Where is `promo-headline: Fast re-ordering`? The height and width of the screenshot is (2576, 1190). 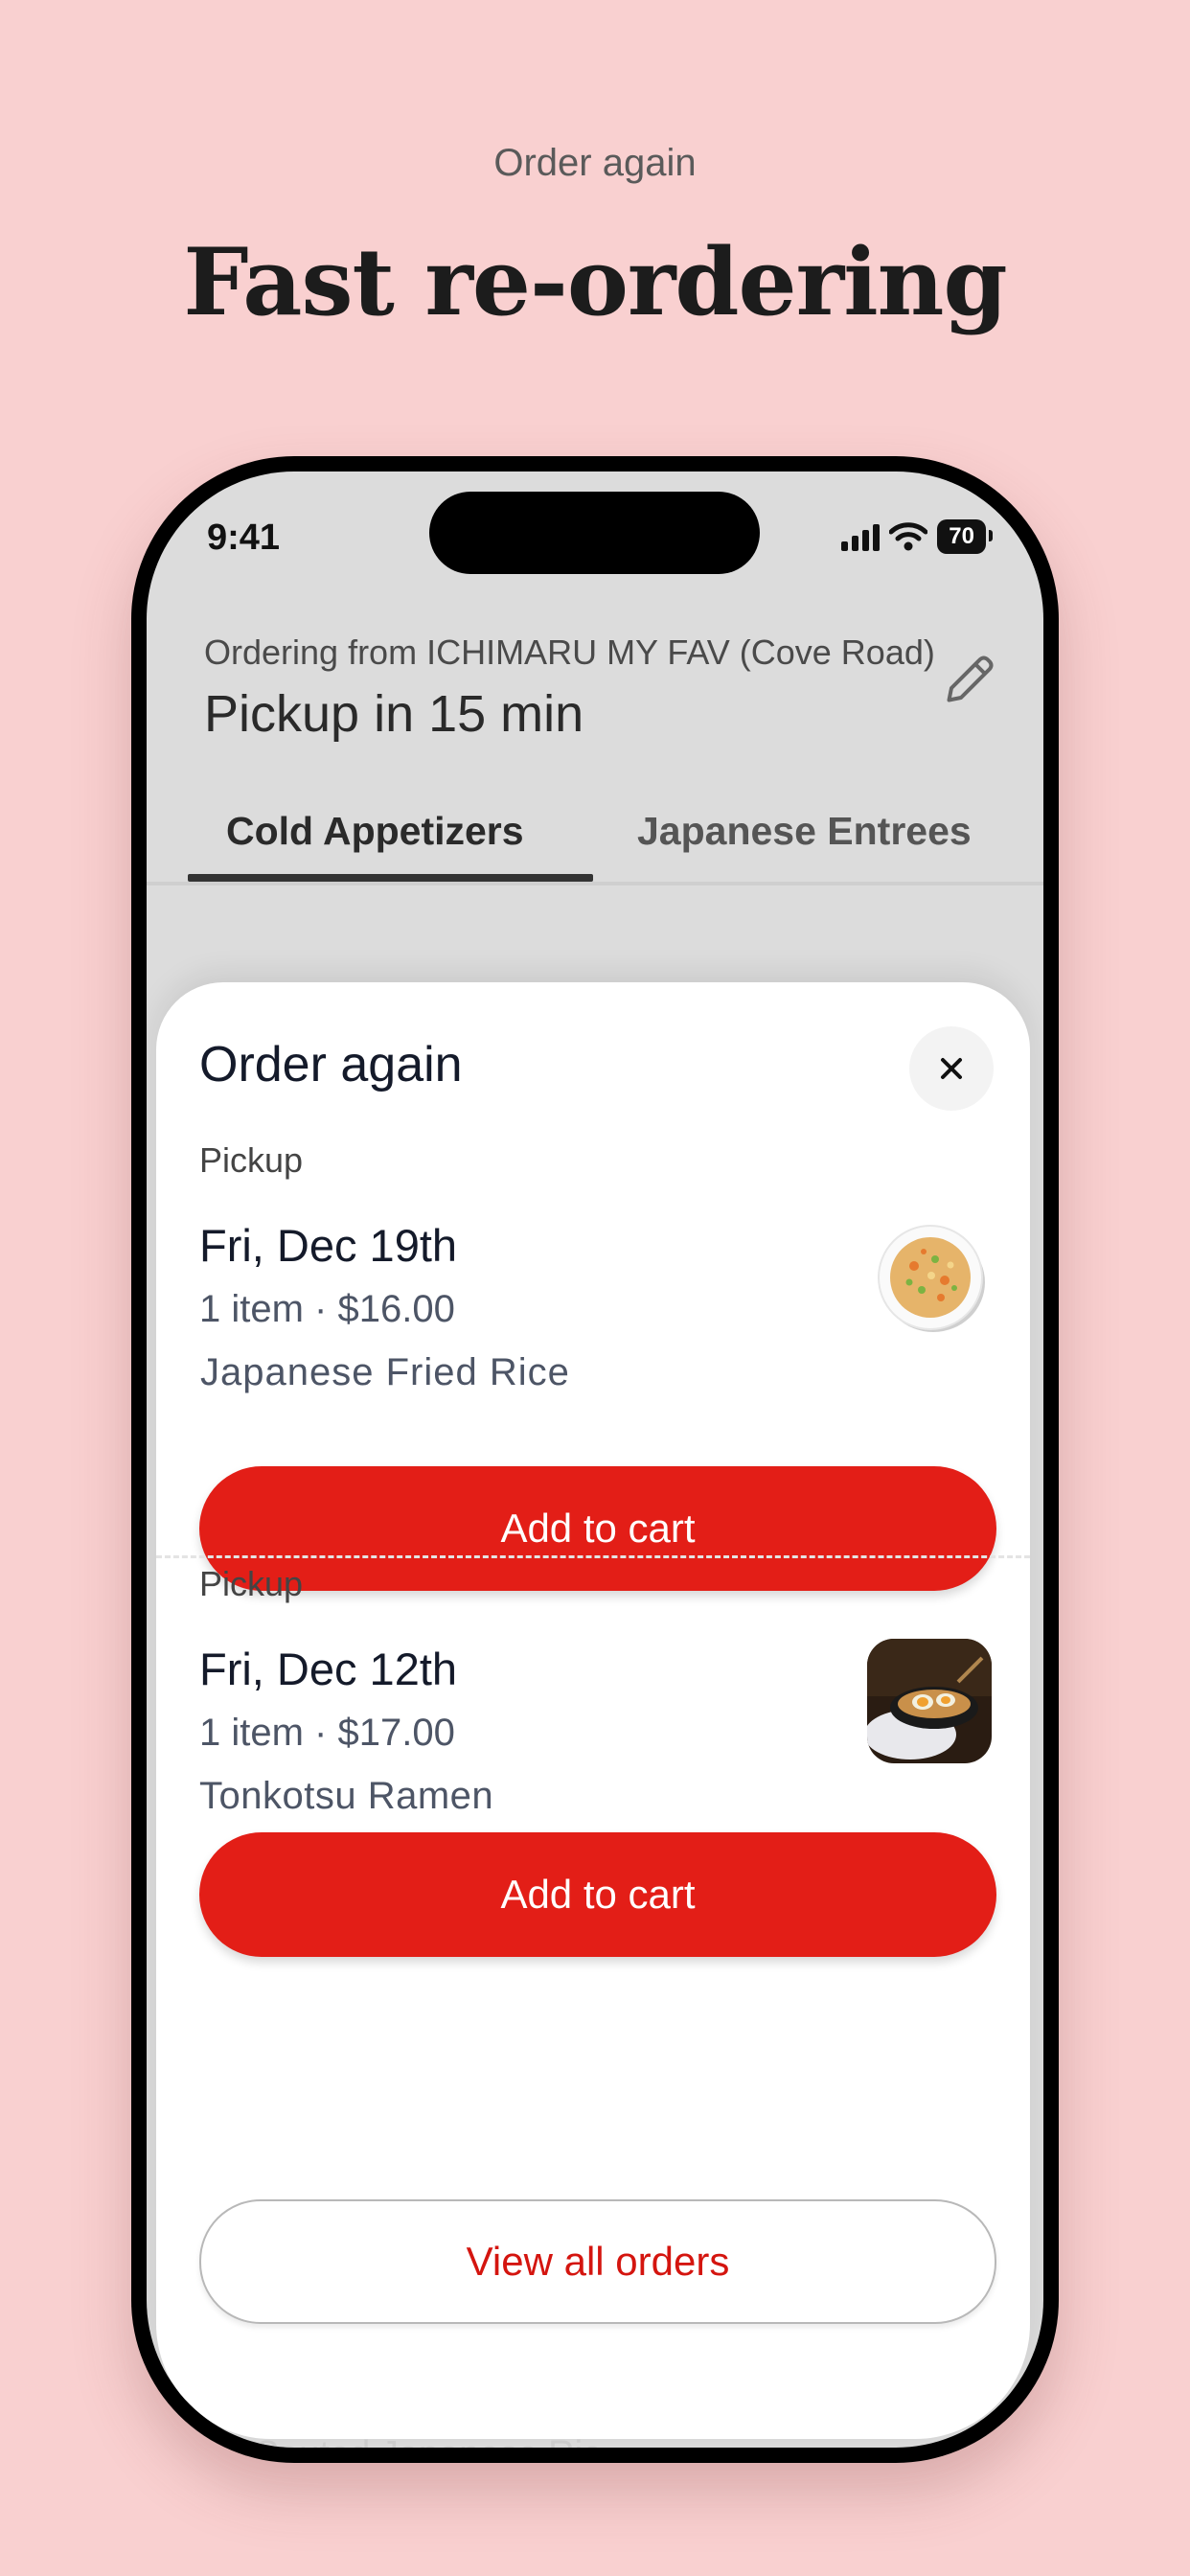
promo-headline: Fast re-ordering is located at coordinates (595, 282).